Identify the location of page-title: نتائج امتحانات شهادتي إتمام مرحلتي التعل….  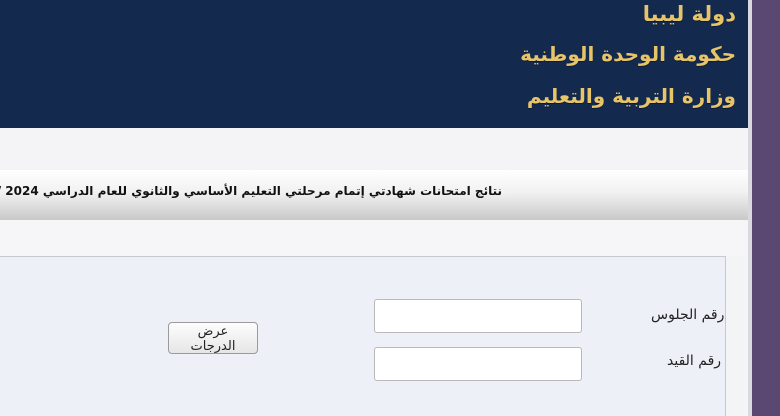
(251, 191).